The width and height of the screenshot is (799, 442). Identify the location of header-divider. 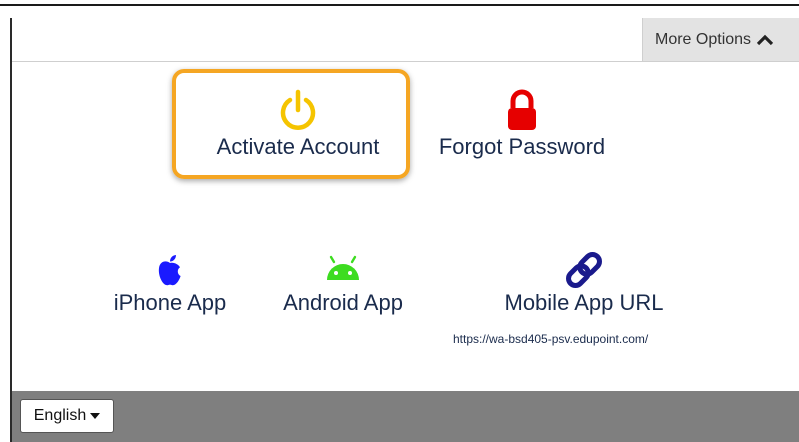
(405, 61).